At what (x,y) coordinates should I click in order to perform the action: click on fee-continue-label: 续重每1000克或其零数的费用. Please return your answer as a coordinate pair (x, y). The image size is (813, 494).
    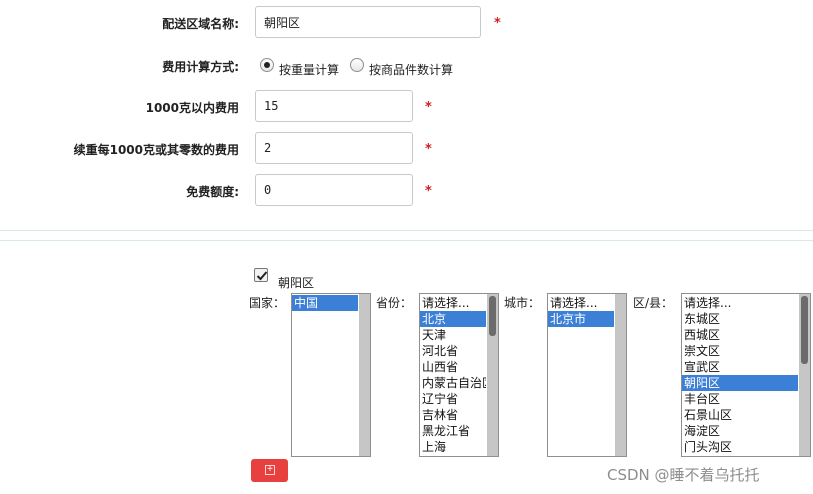
    Looking at the image, I should click on (156, 150).